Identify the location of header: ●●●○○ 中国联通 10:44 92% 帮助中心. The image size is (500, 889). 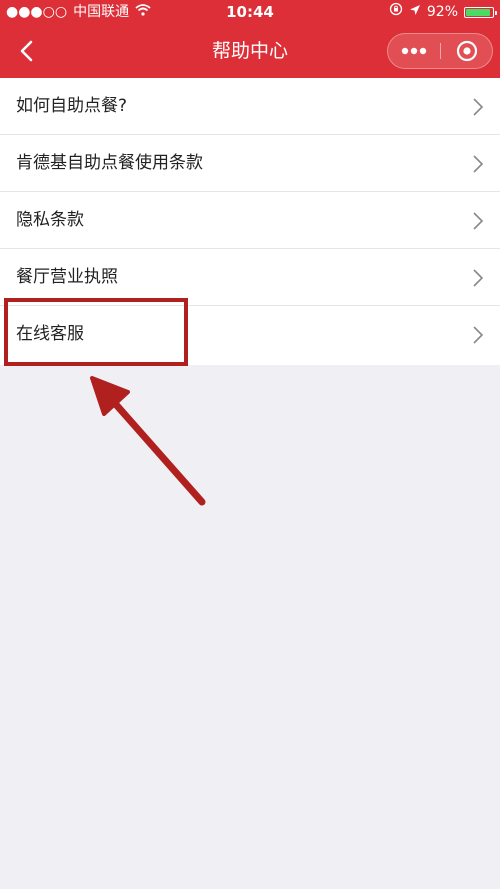
(250, 39).